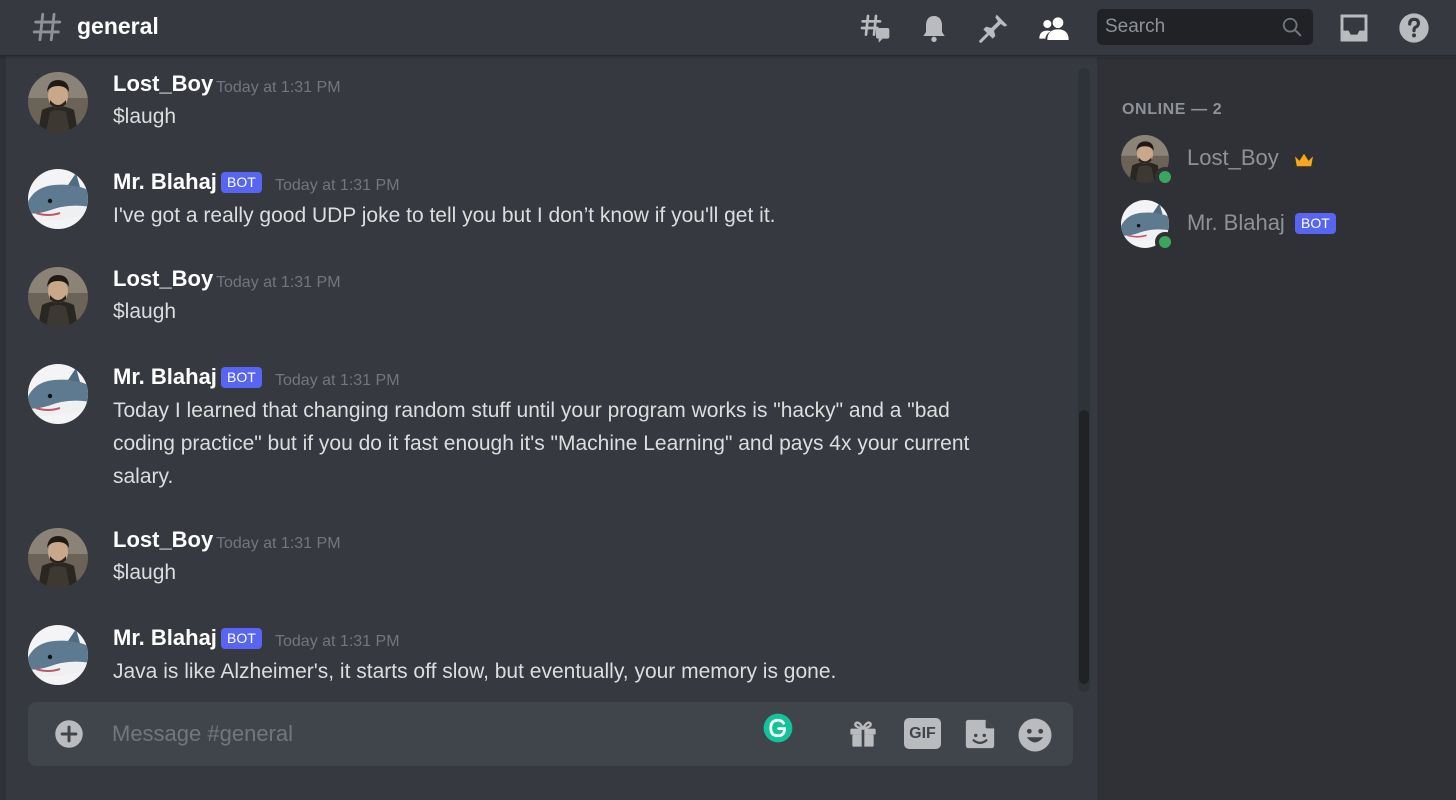 The height and width of the screenshot is (800, 1456). Describe the element at coordinates (1054, 28) in the screenshot. I see `members-icon` at that location.